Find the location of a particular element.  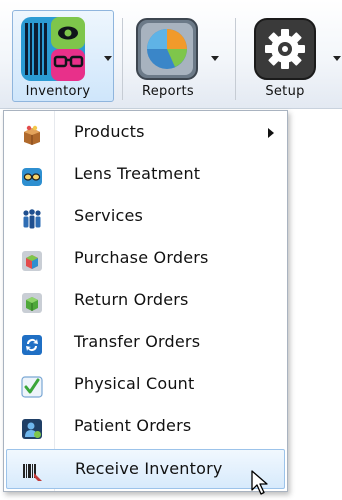

reports-button: Reports is located at coordinates (178, 56).